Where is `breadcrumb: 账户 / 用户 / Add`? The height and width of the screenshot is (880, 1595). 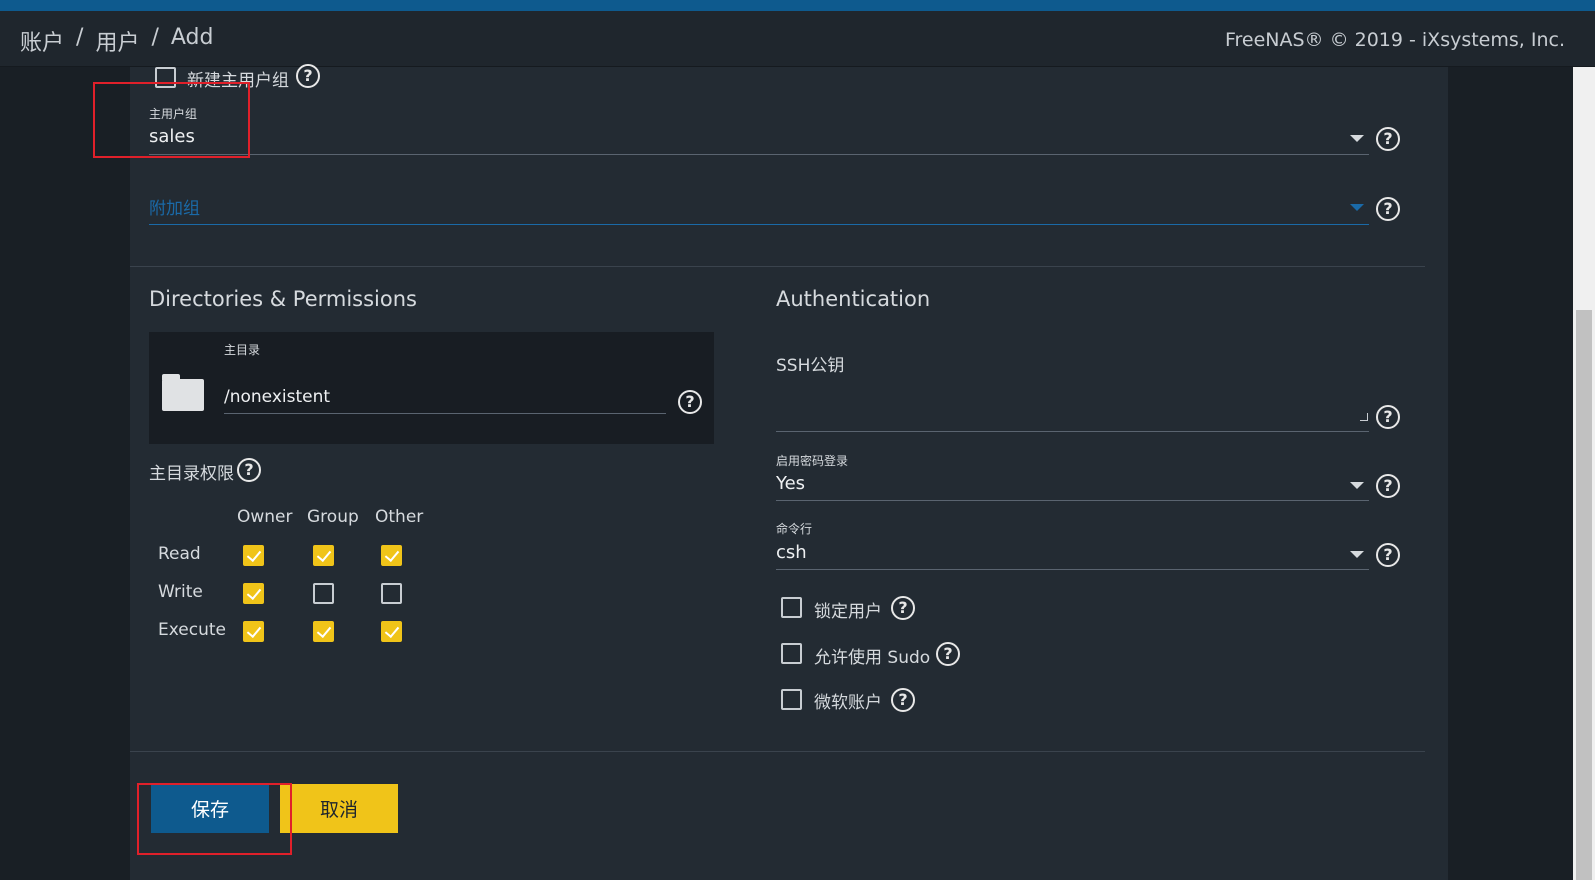 breadcrumb: 账户 / 用户 / Add is located at coordinates (116, 41).